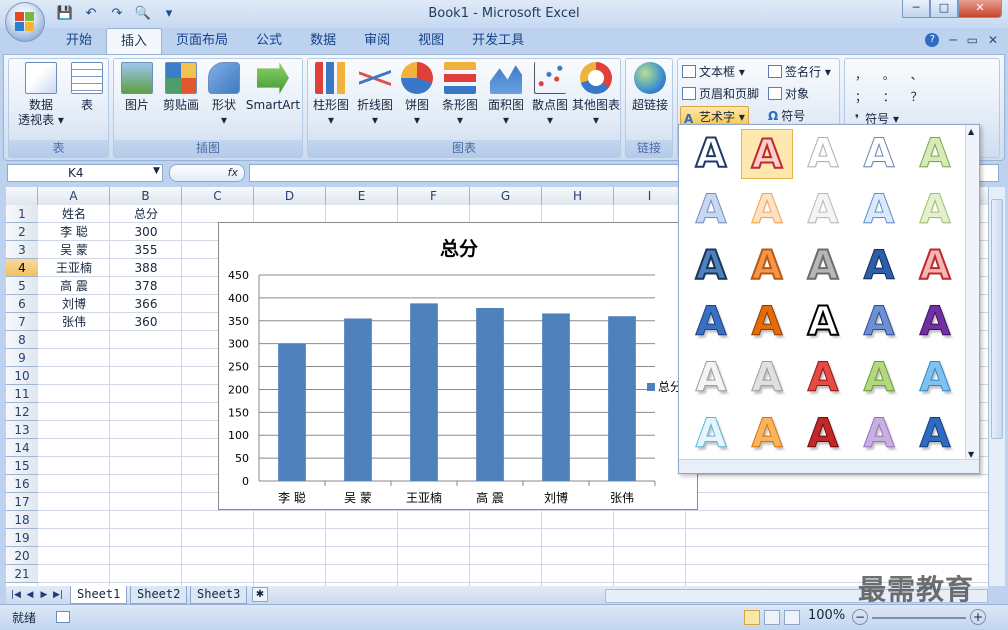  What do you see at coordinates (22, 196) in the screenshot?
I see `select-all-corner` at bounding box center [22, 196].